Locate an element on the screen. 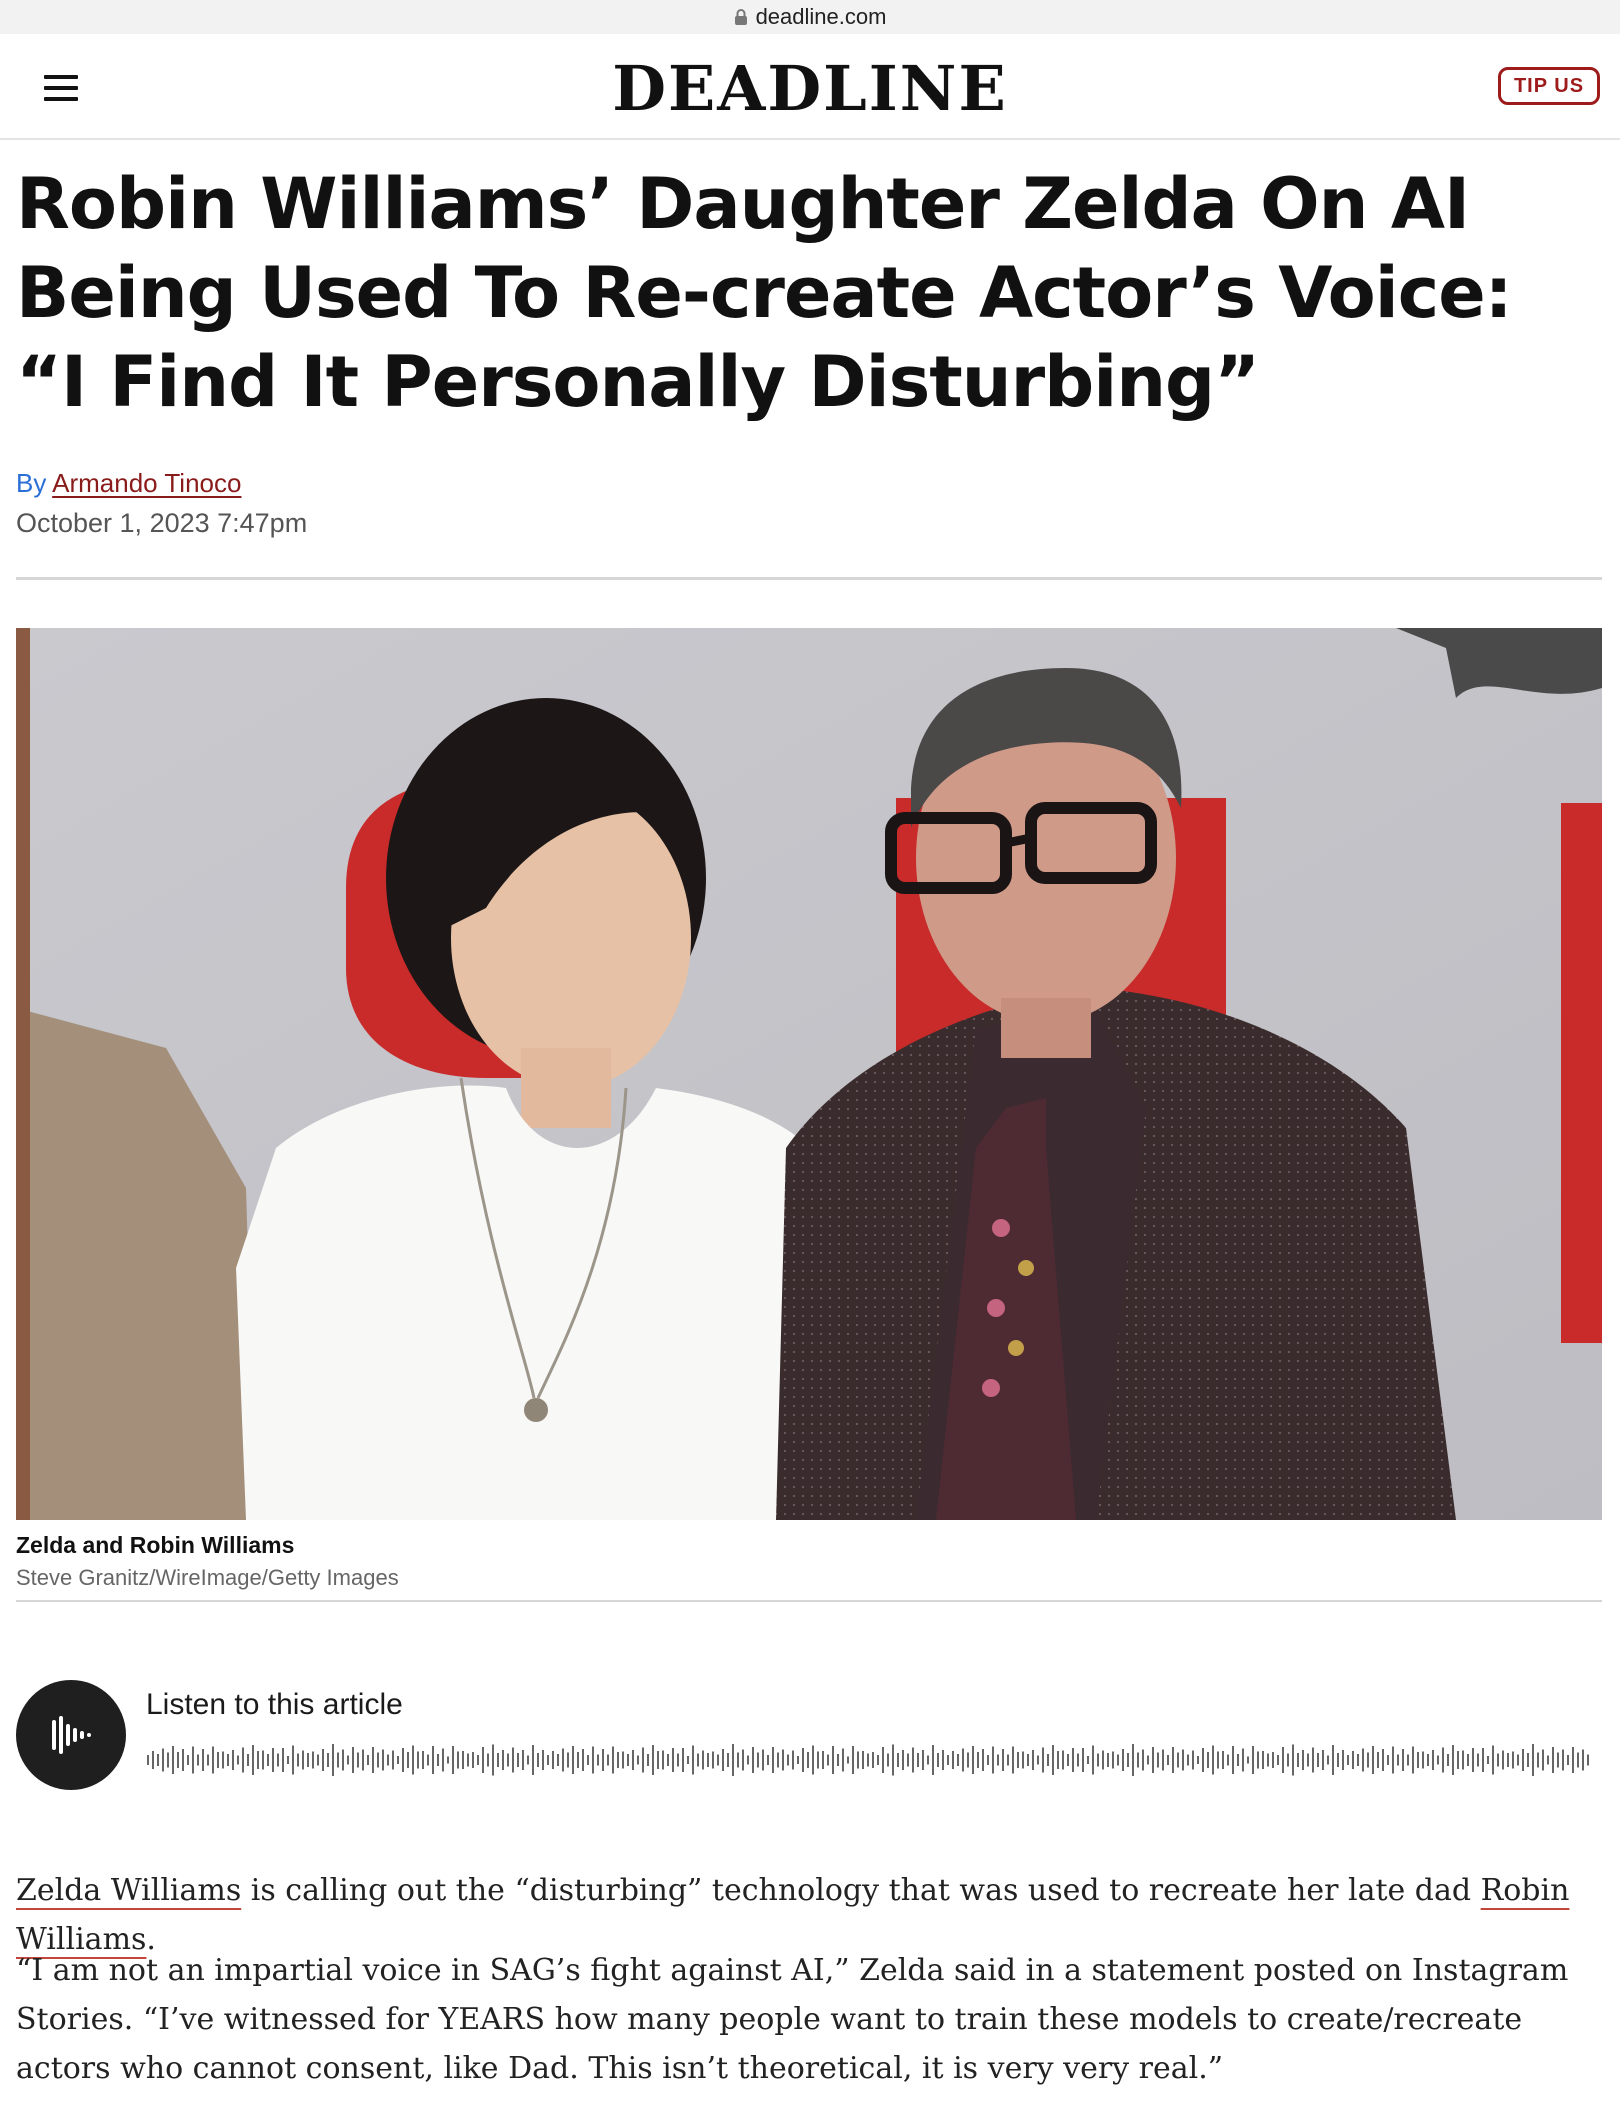 Image resolution: width=1620 pixels, height=2120 pixels. byline: By Armando Tinoco is located at coordinates (128, 483).